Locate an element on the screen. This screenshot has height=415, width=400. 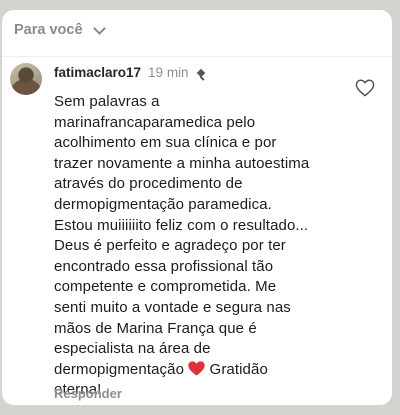
feed-filter-label: Para você is located at coordinates (48, 30).